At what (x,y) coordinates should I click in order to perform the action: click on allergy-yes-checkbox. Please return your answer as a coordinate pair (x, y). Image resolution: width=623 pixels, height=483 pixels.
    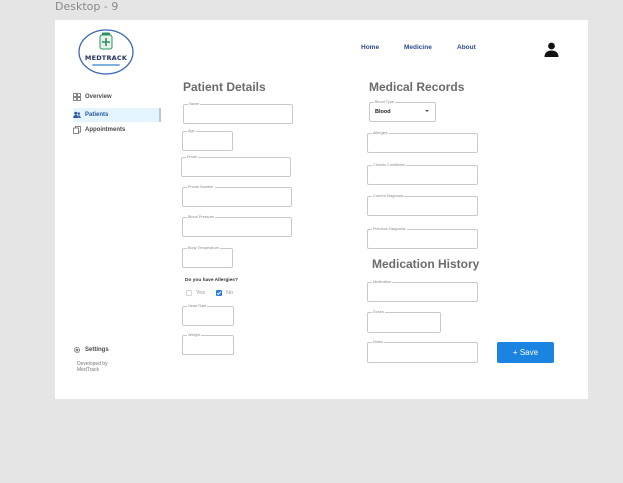
    Looking at the image, I should click on (189, 293).